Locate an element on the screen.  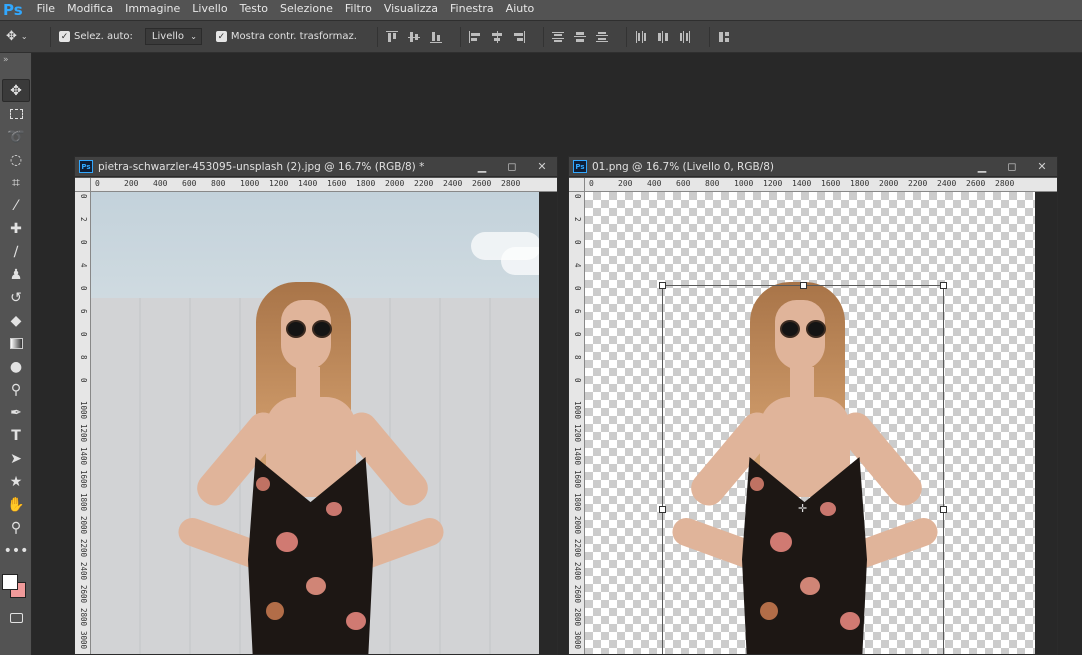
gradient-icon is located at coordinates (16, 343).